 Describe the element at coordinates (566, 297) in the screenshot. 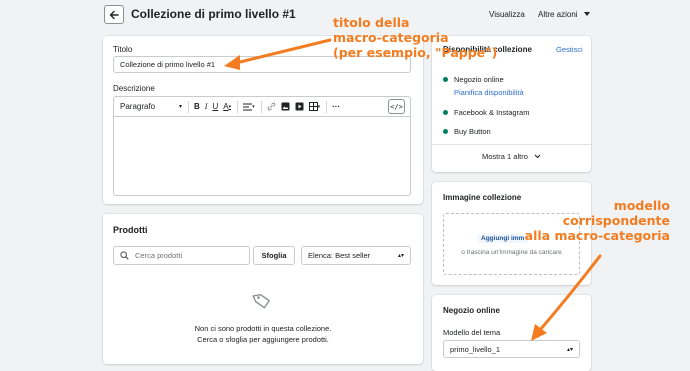

I see `arrow-to-template-icon` at that location.